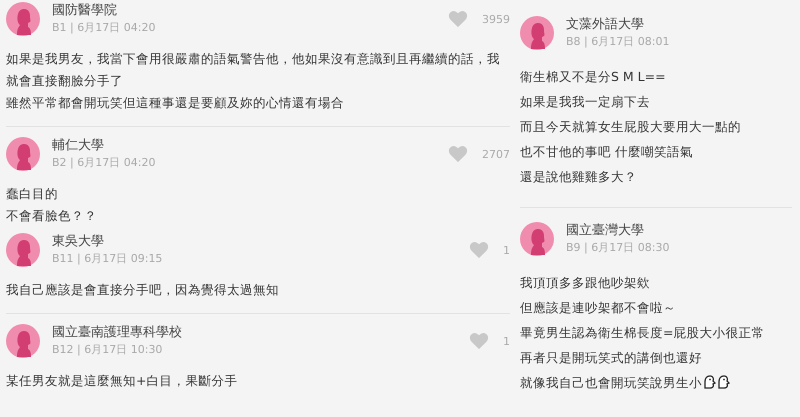 Image resolution: width=800 pixels, height=417 pixels. I want to click on comment-text: 再者只是開玩笑式的講倒也還好, so click(611, 358).